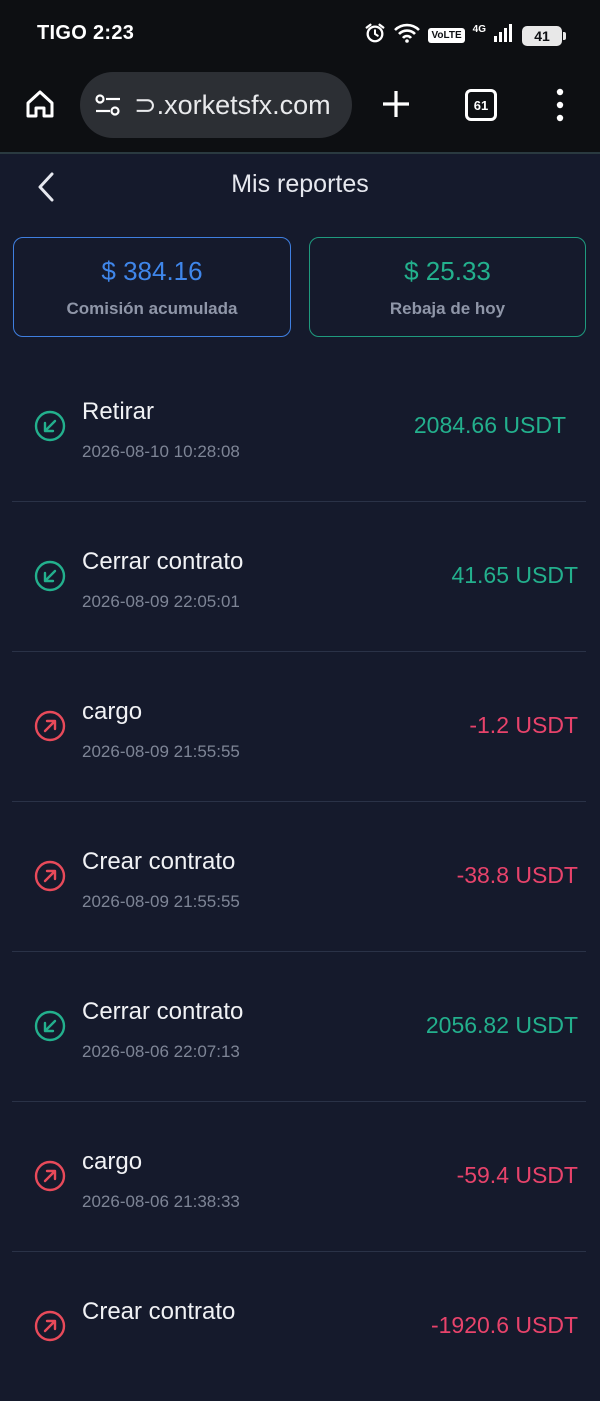  I want to click on back-button, so click(48, 188).